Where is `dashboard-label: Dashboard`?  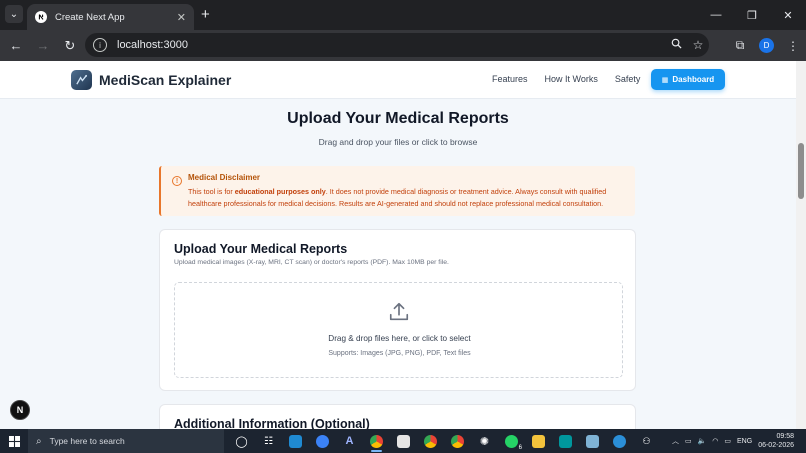 dashboard-label: Dashboard is located at coordinates (693, 79).